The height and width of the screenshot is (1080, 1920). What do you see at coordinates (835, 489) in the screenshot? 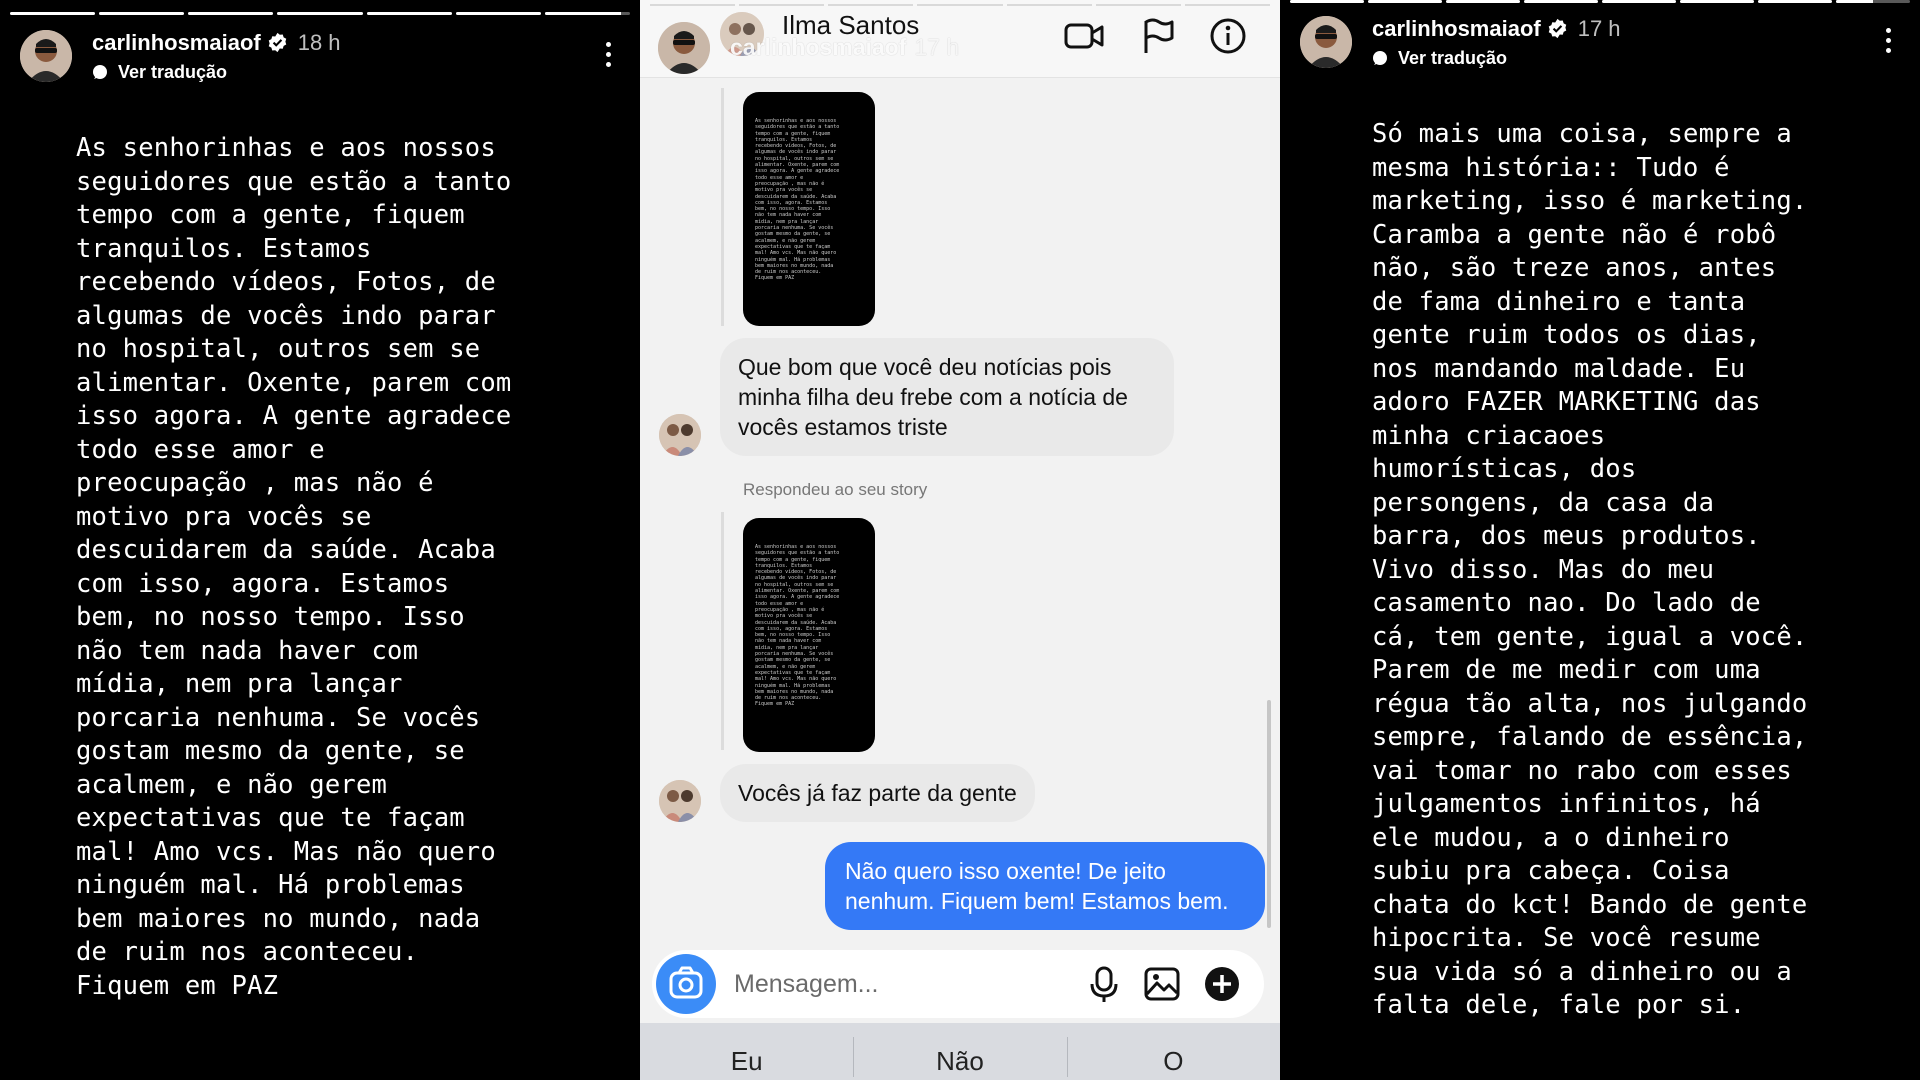
I see `replied-to-story-note: Respondeu ao seu story` at bounding box center [835, 489].